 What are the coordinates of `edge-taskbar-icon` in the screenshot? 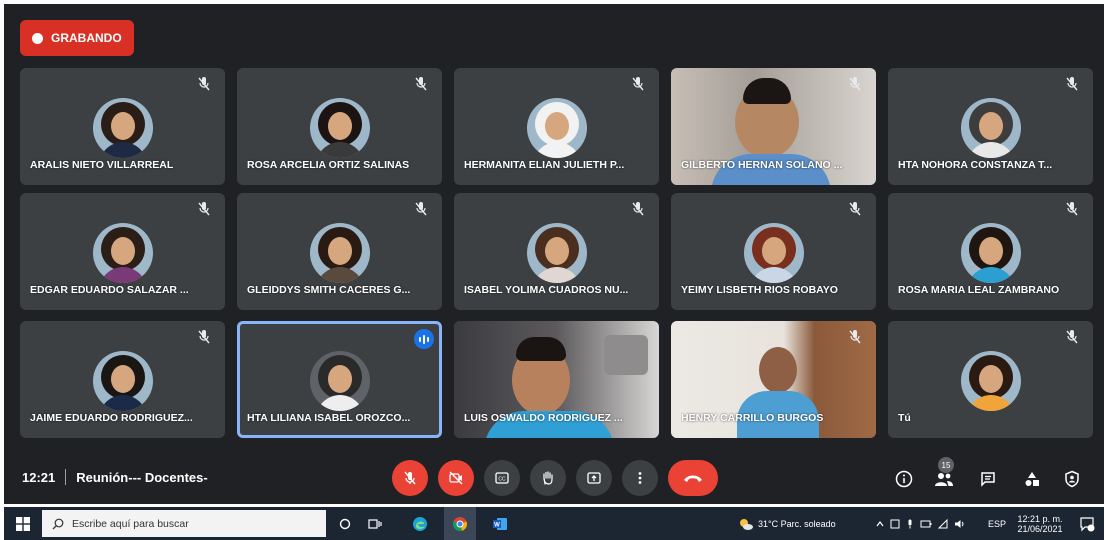 It's located at (420, 523).